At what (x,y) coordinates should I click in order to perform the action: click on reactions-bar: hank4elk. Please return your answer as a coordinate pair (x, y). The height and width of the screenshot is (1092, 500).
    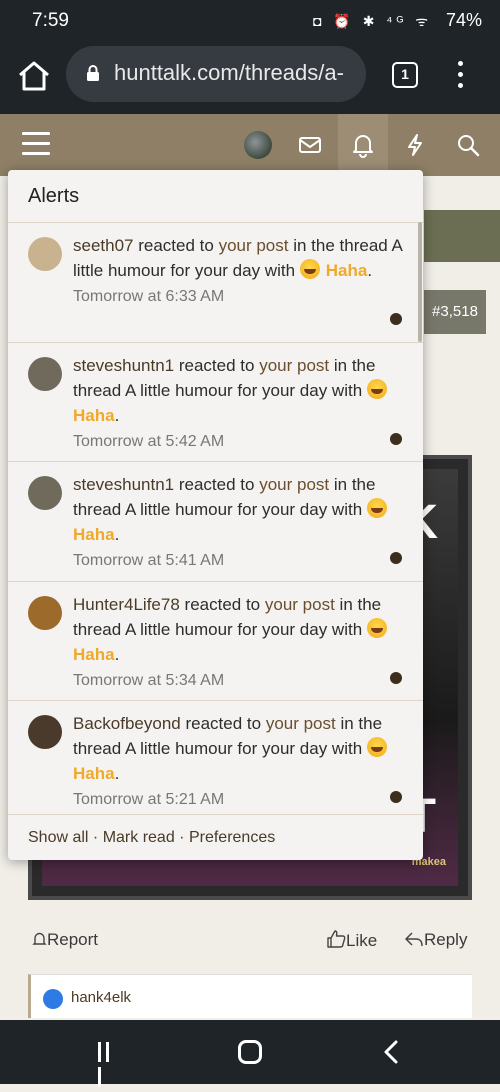
    Looking at the image, I should click on (250, 996).